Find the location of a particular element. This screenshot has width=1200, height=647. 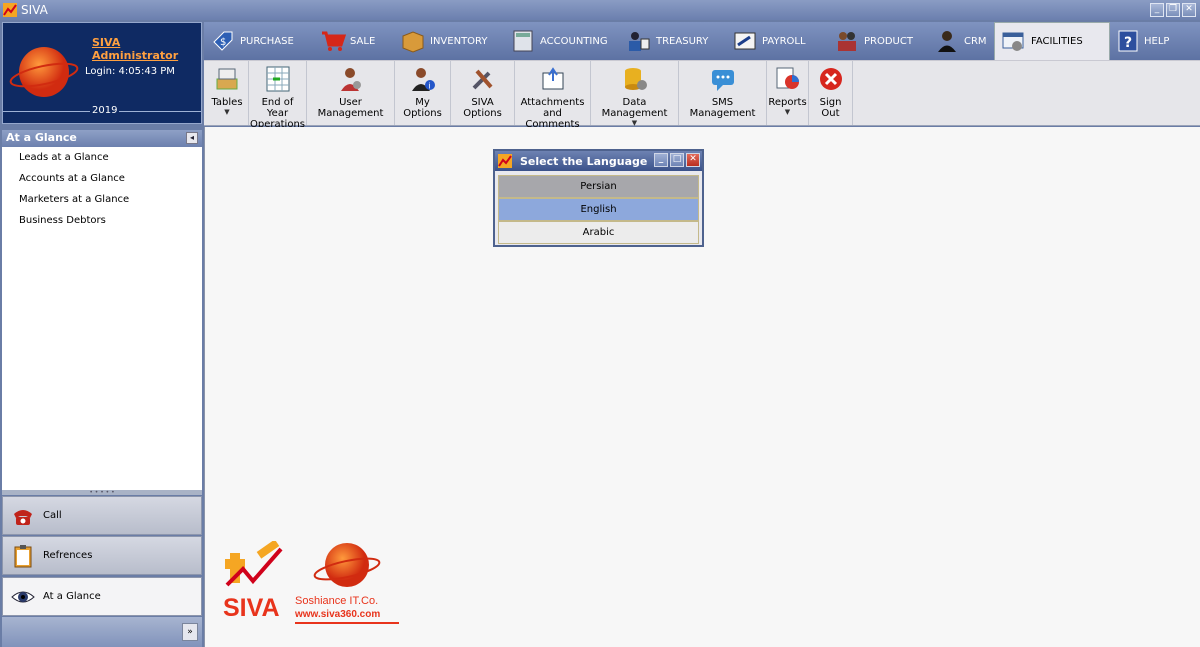

paycheck-icon is located at coordinates (745, 41).